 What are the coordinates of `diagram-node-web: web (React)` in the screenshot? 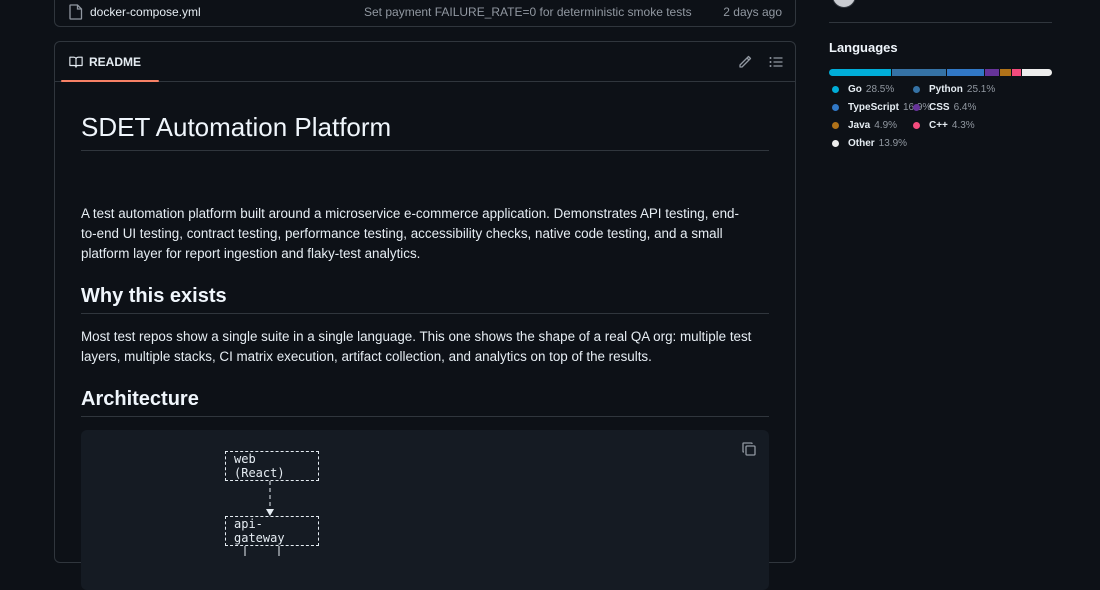 It's located at (272, 466).